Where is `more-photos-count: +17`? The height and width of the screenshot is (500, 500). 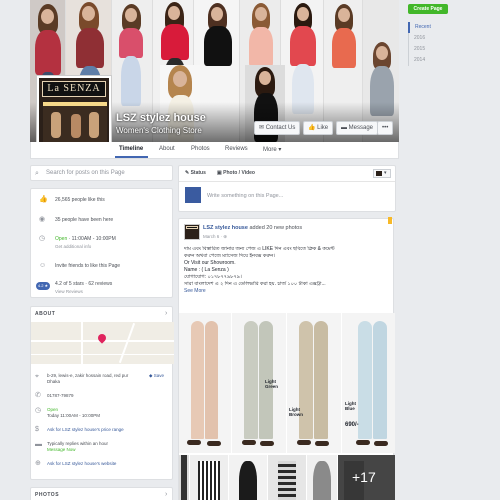
more-photos-count: +17 is located at coordinates (364, 477).